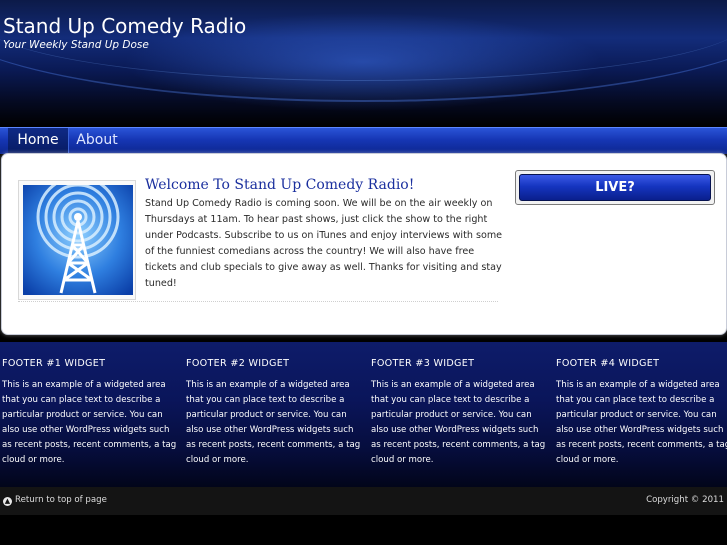 This screenshot has width=727, height=545. I want to click on radio-tower-icon, so click(78, 240).